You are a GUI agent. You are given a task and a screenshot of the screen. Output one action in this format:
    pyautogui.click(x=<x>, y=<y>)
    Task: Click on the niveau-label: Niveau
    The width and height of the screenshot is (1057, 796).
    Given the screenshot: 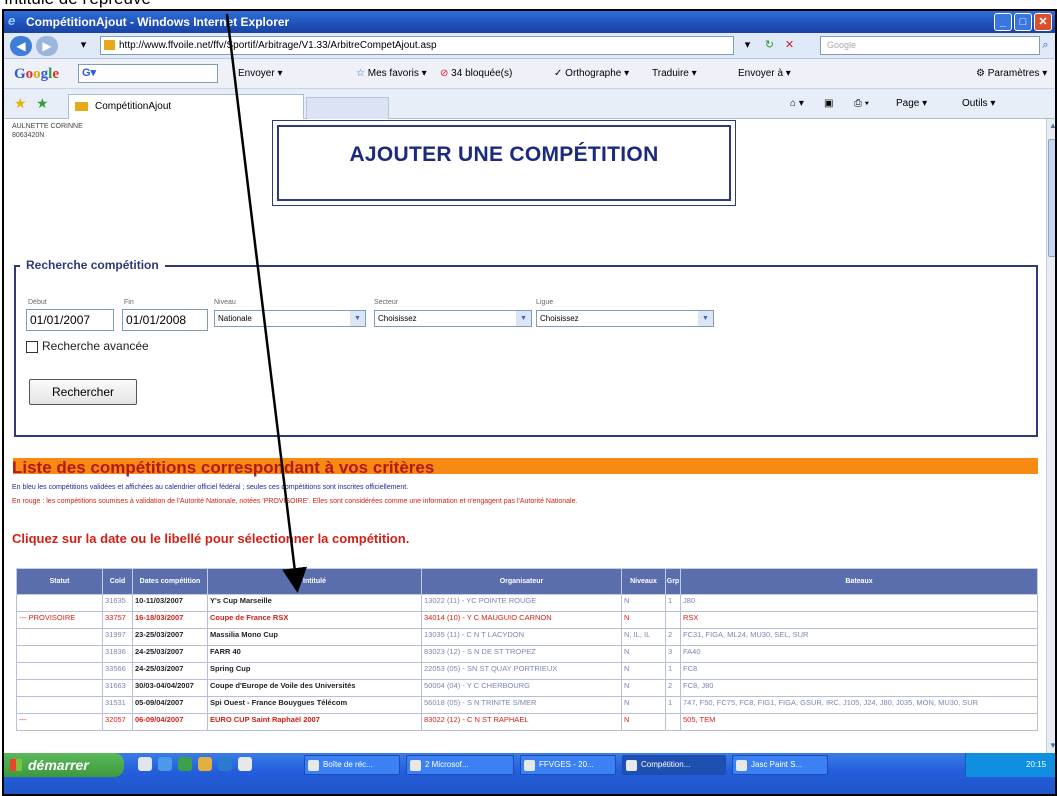 What is the action you would take?
    pyautogui.click(x=225, y=302)
    